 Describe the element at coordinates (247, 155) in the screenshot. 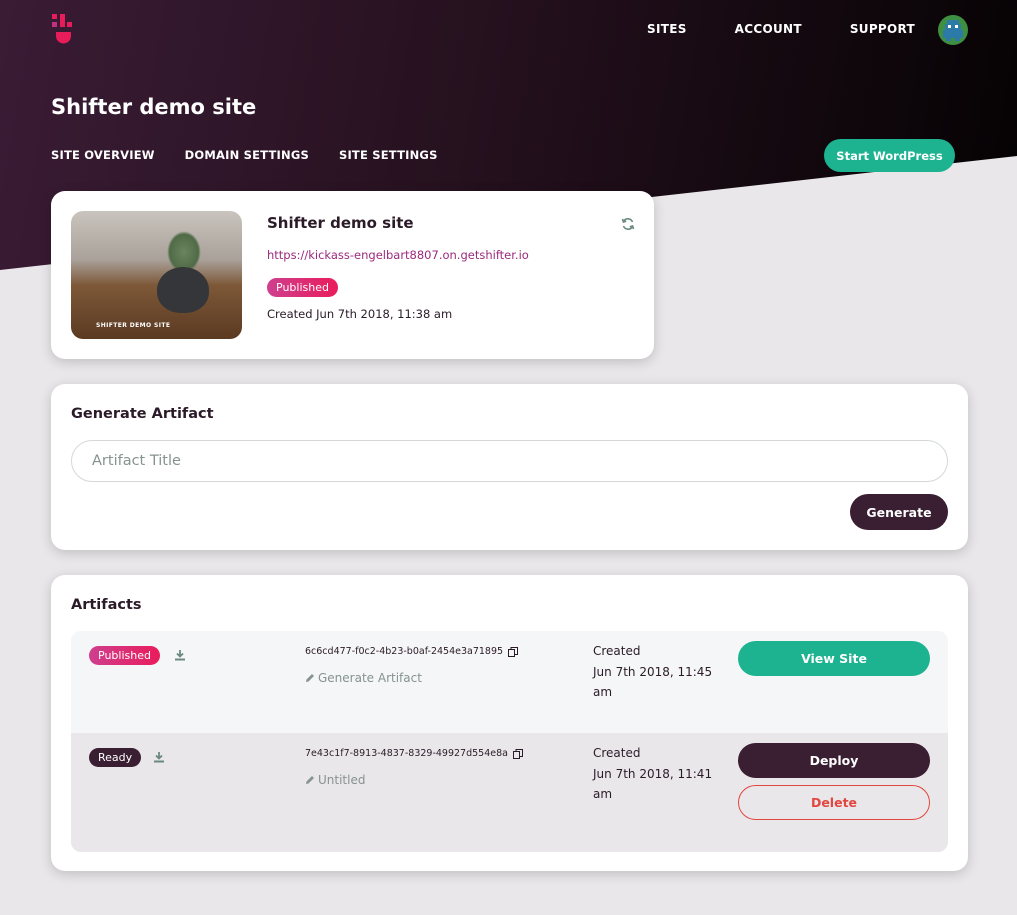

I see `tab-domain-settings: DOMAIN SETTINGS` at that location.